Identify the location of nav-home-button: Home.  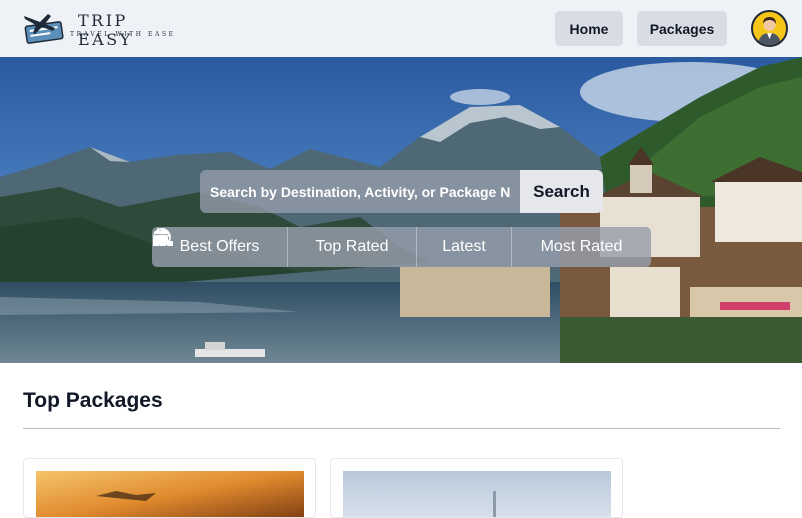
(589, 28).